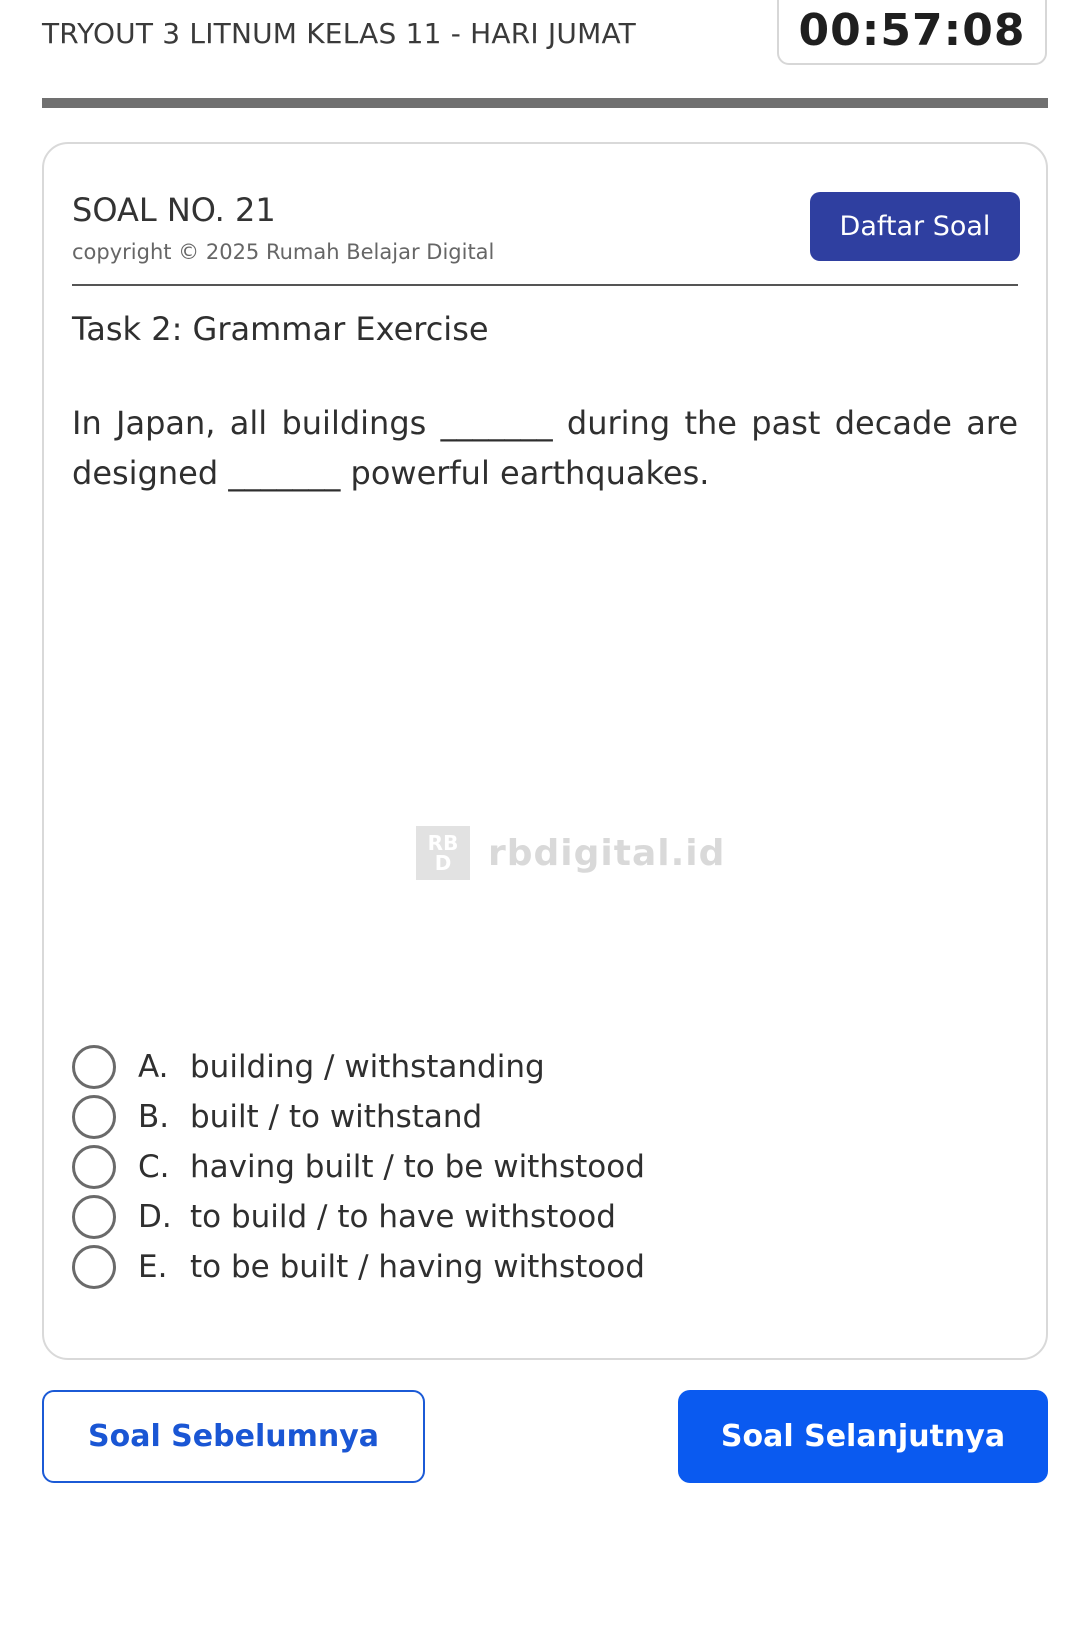  I want to click on progress-divider, so click(545, 103).